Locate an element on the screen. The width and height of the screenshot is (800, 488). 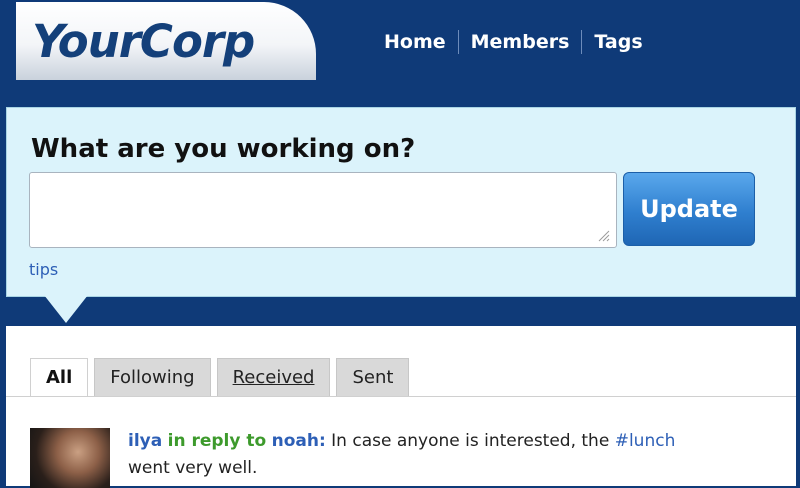
nav-members: Members is located at coordinates (520, 42).